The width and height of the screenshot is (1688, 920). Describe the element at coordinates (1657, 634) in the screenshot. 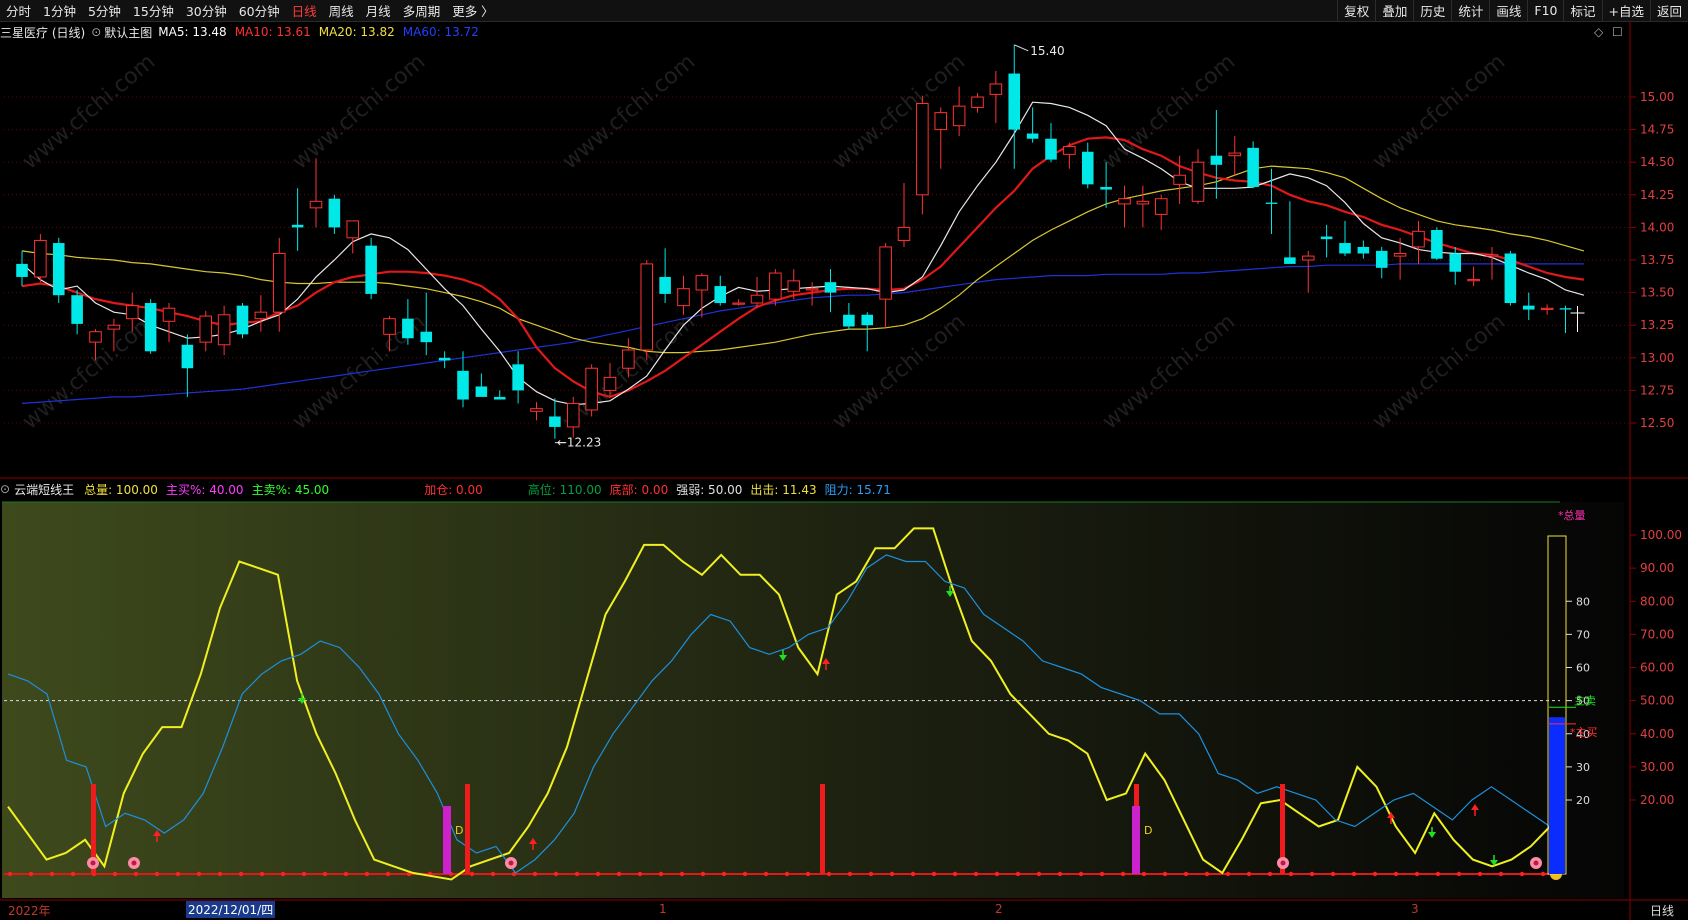

I see `indicator-tick-label: 70.00` at that location.